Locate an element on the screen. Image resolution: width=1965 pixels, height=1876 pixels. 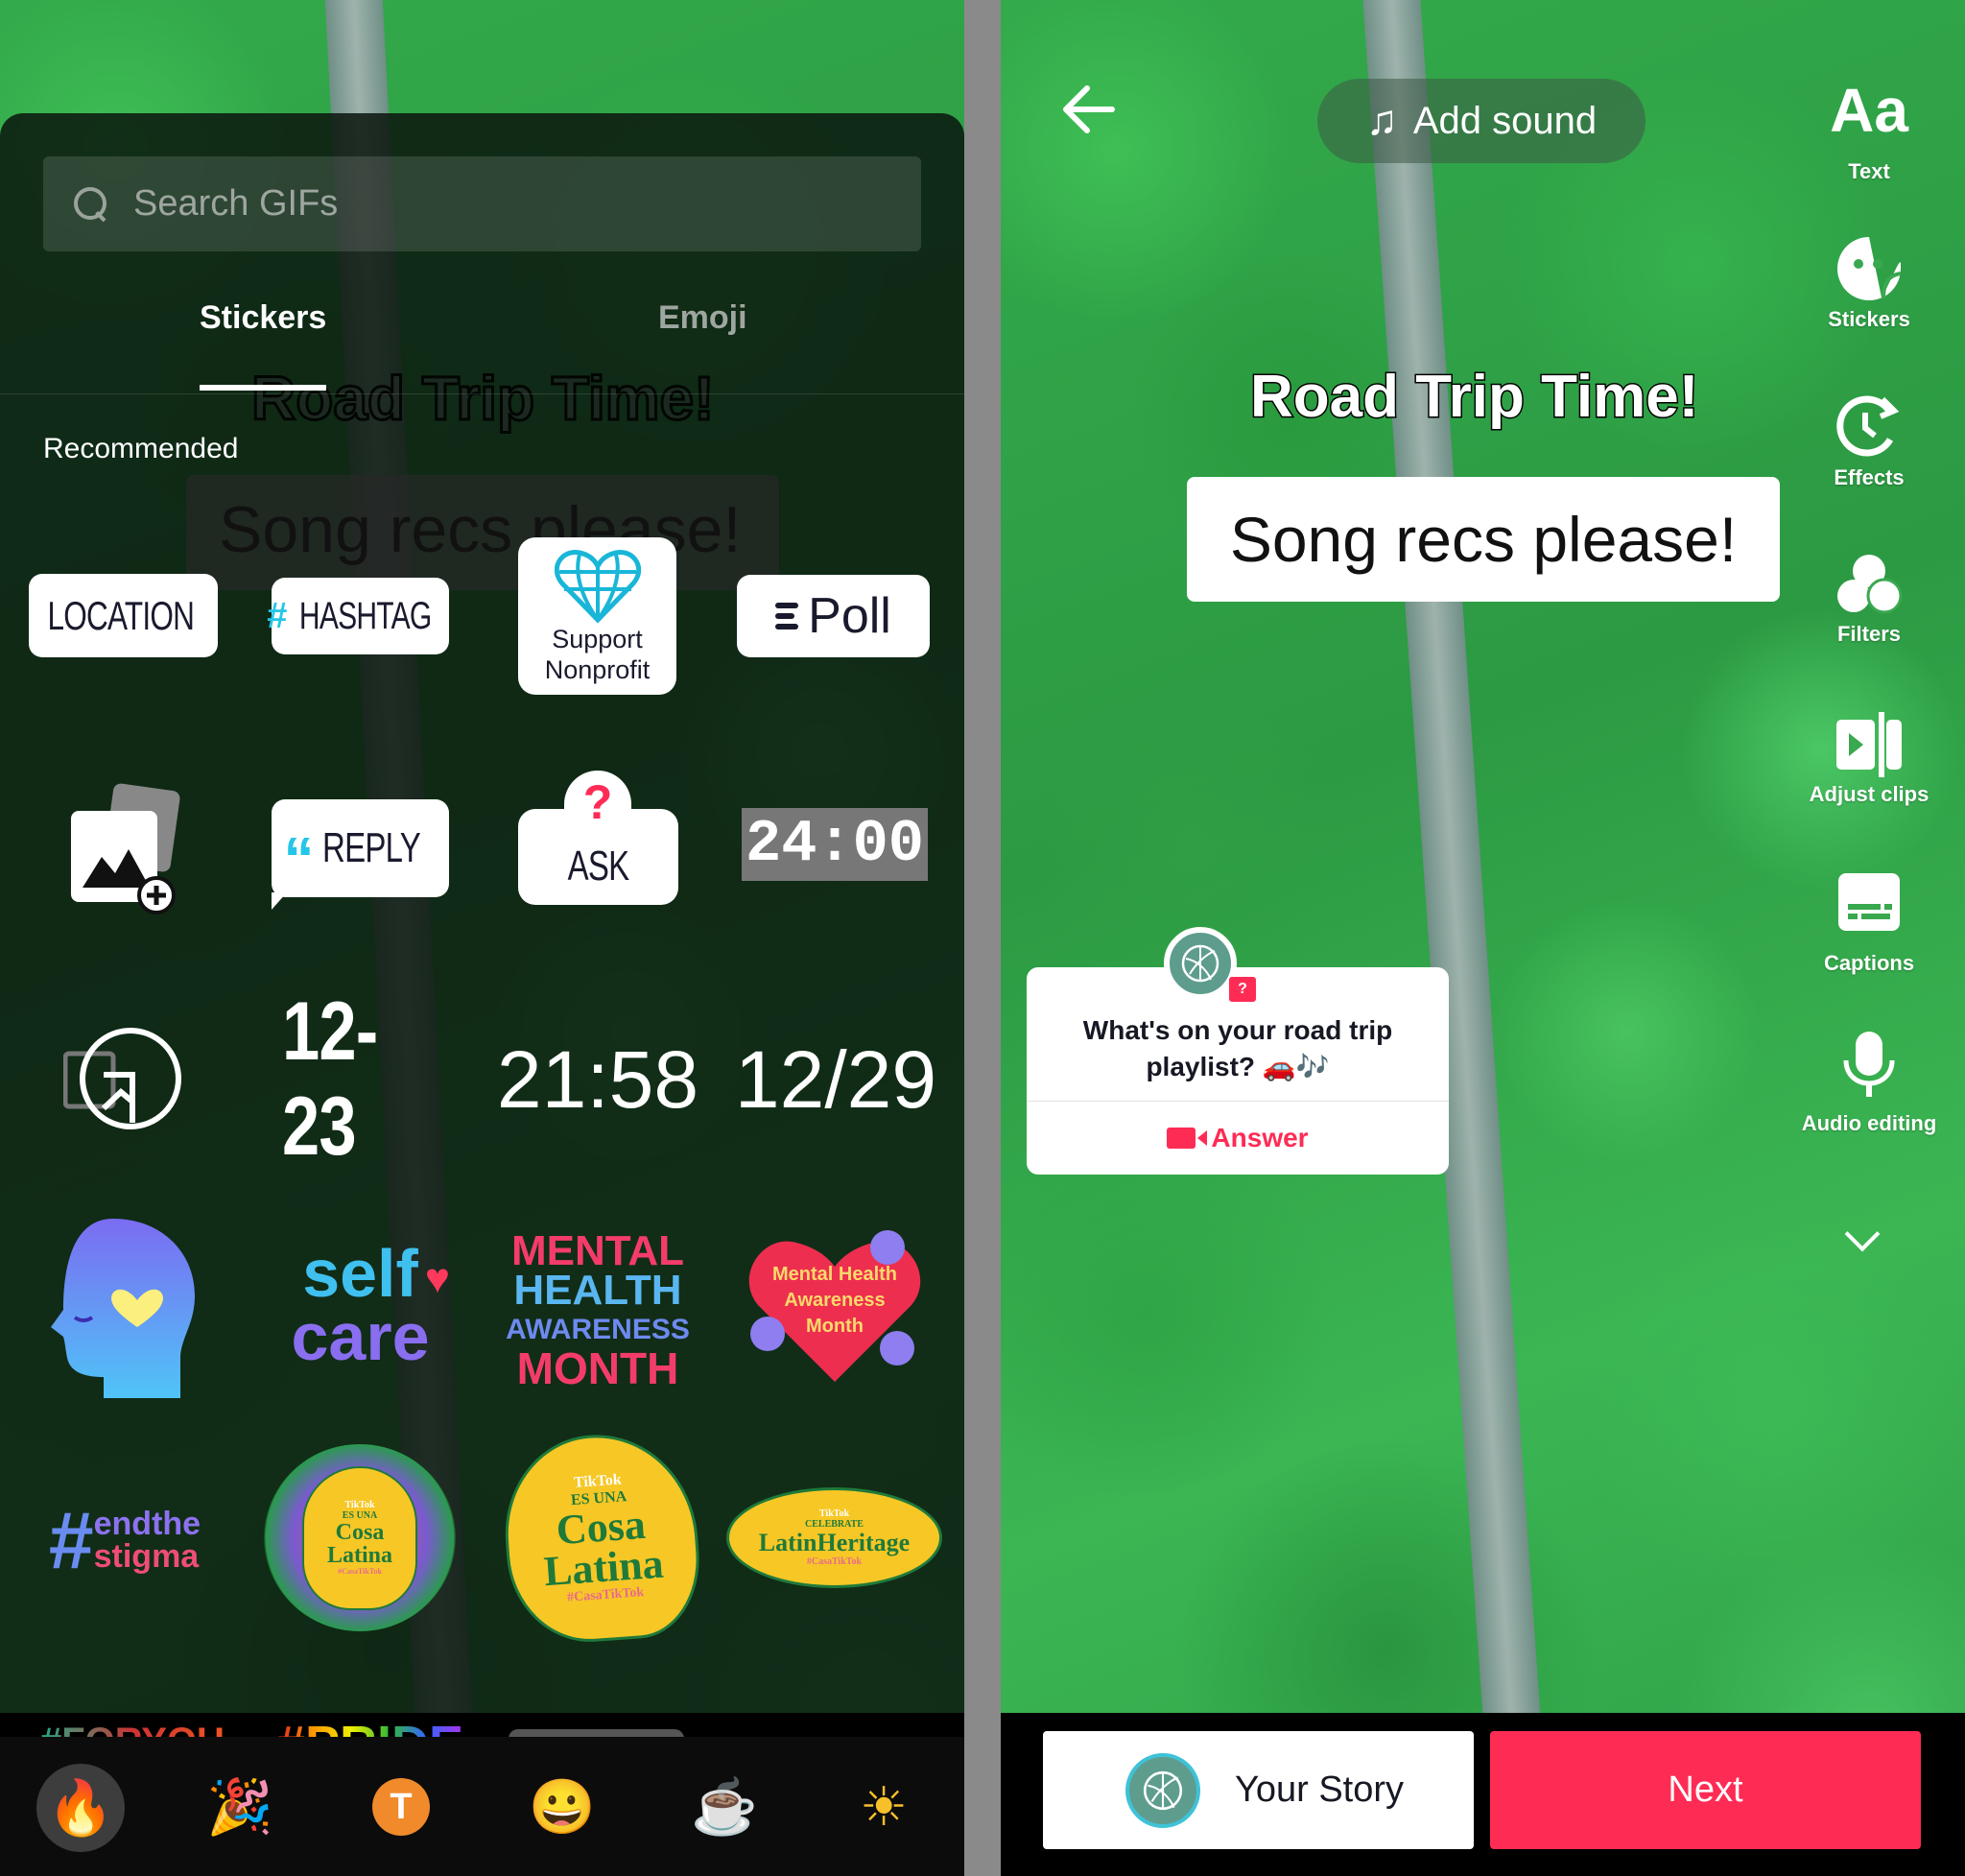
date-slash-text: 12/29 is located at coordinates (835, 1079).